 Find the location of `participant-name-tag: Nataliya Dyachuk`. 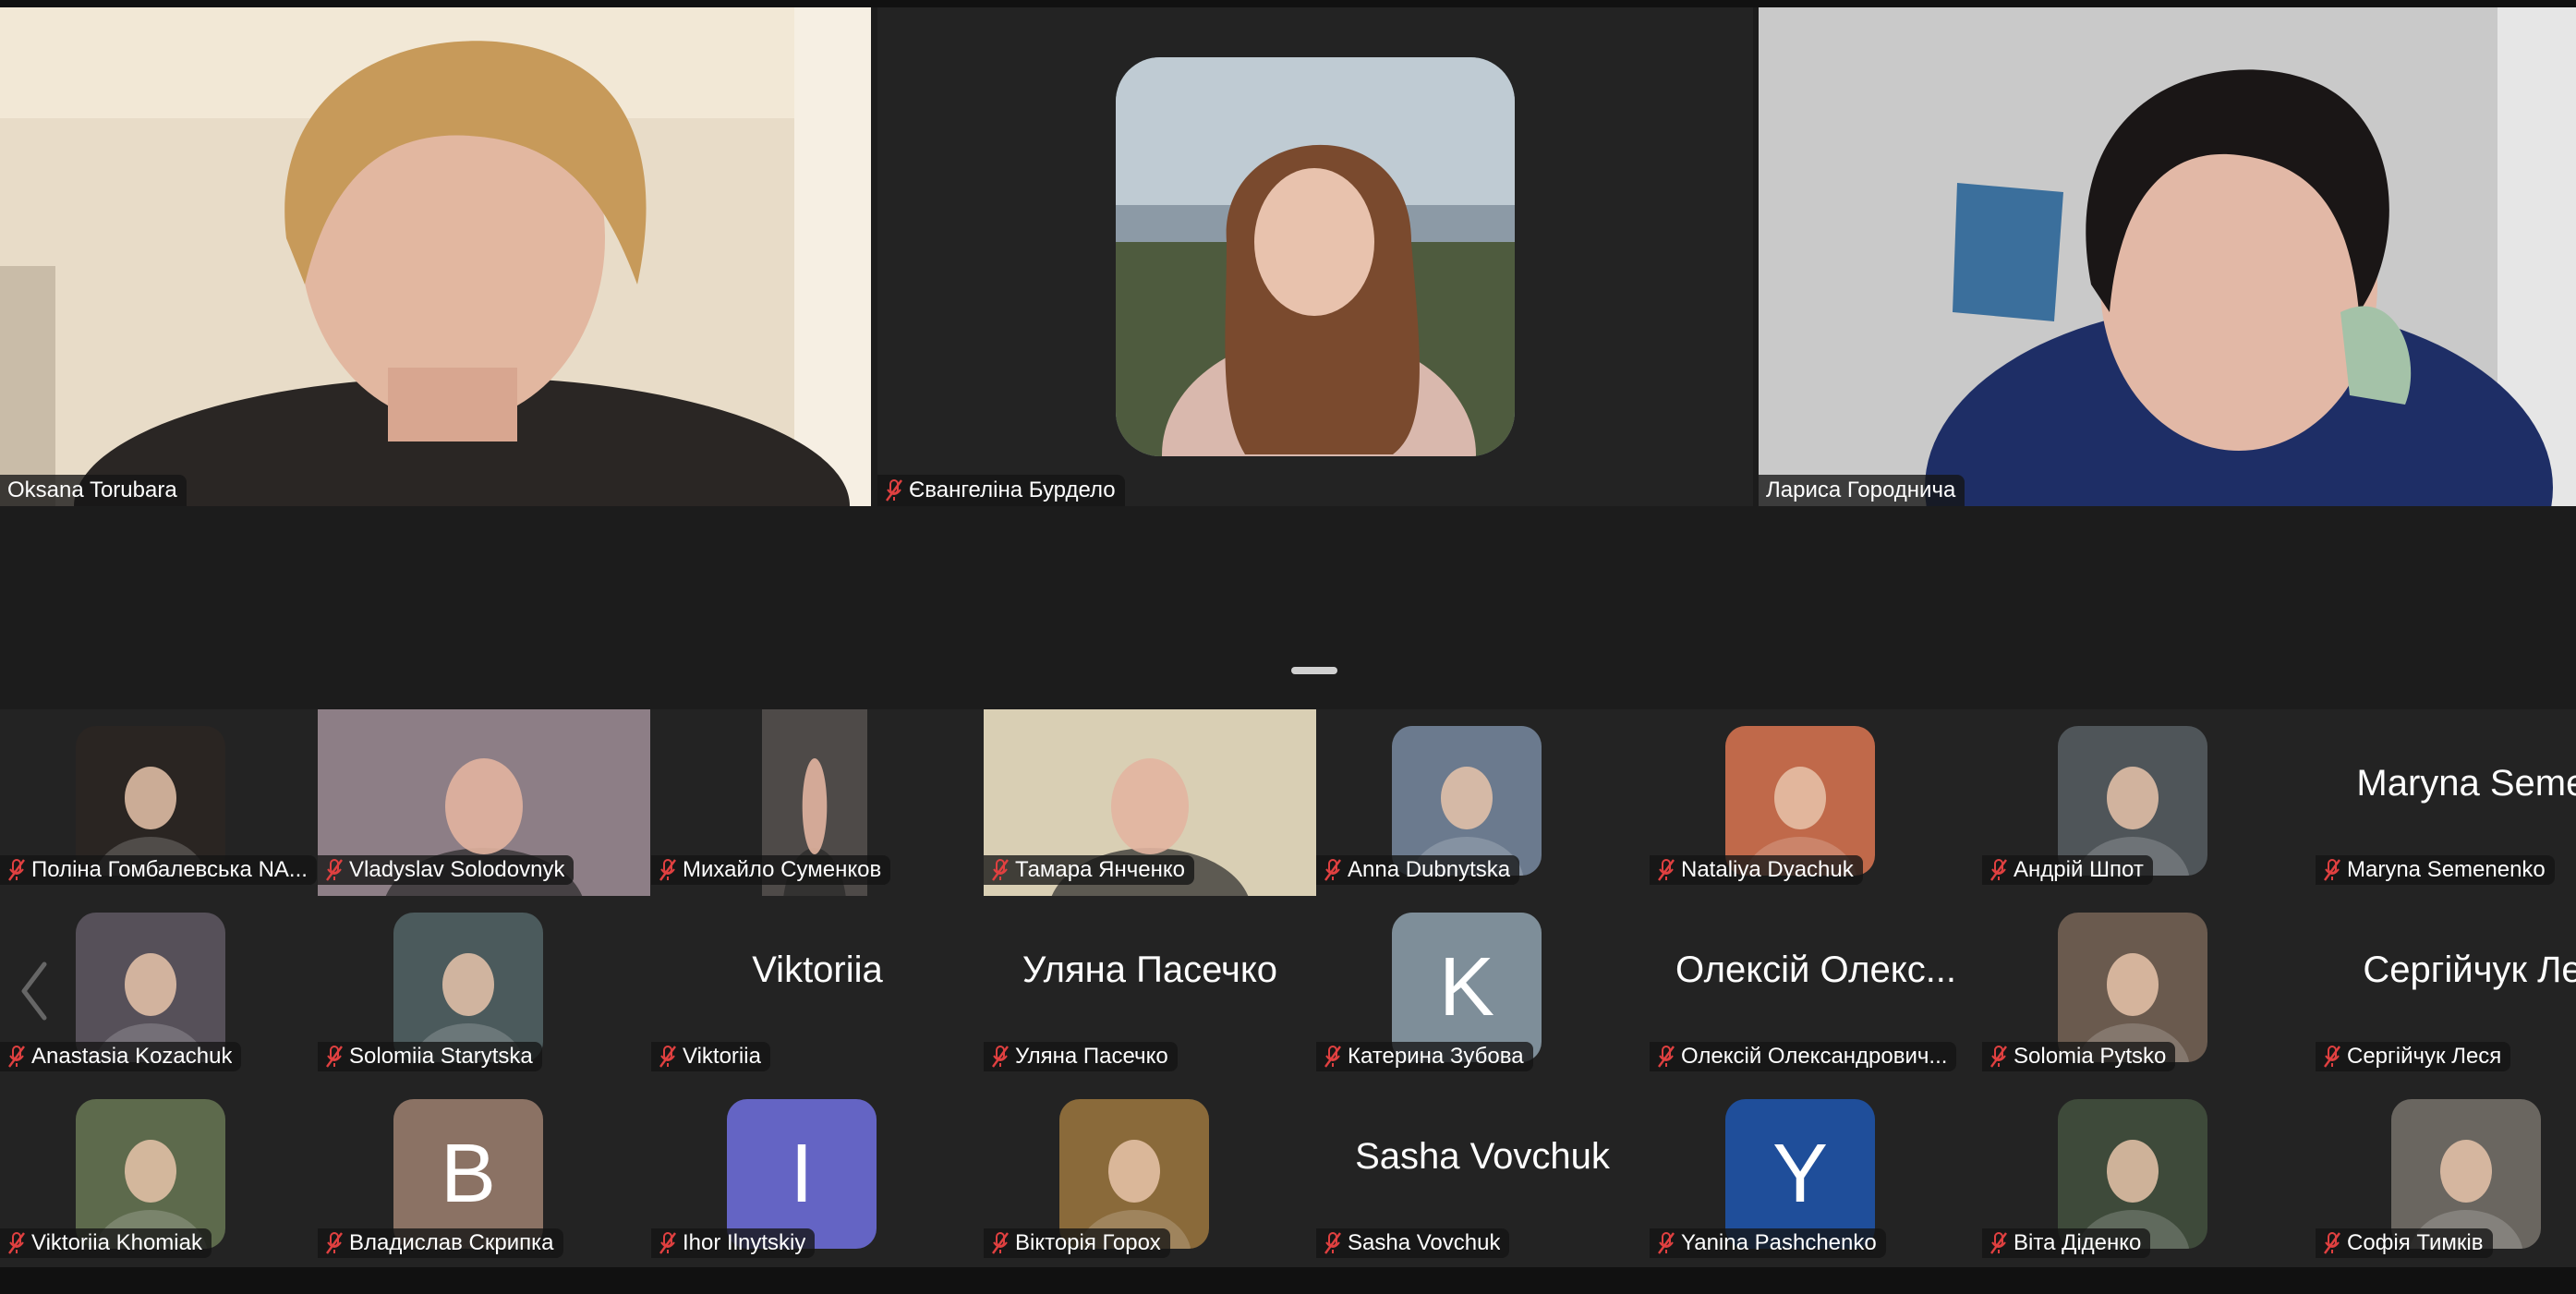

participant-name-tag: Nataliya Dyachuk is located at coordinates (1756, 870).